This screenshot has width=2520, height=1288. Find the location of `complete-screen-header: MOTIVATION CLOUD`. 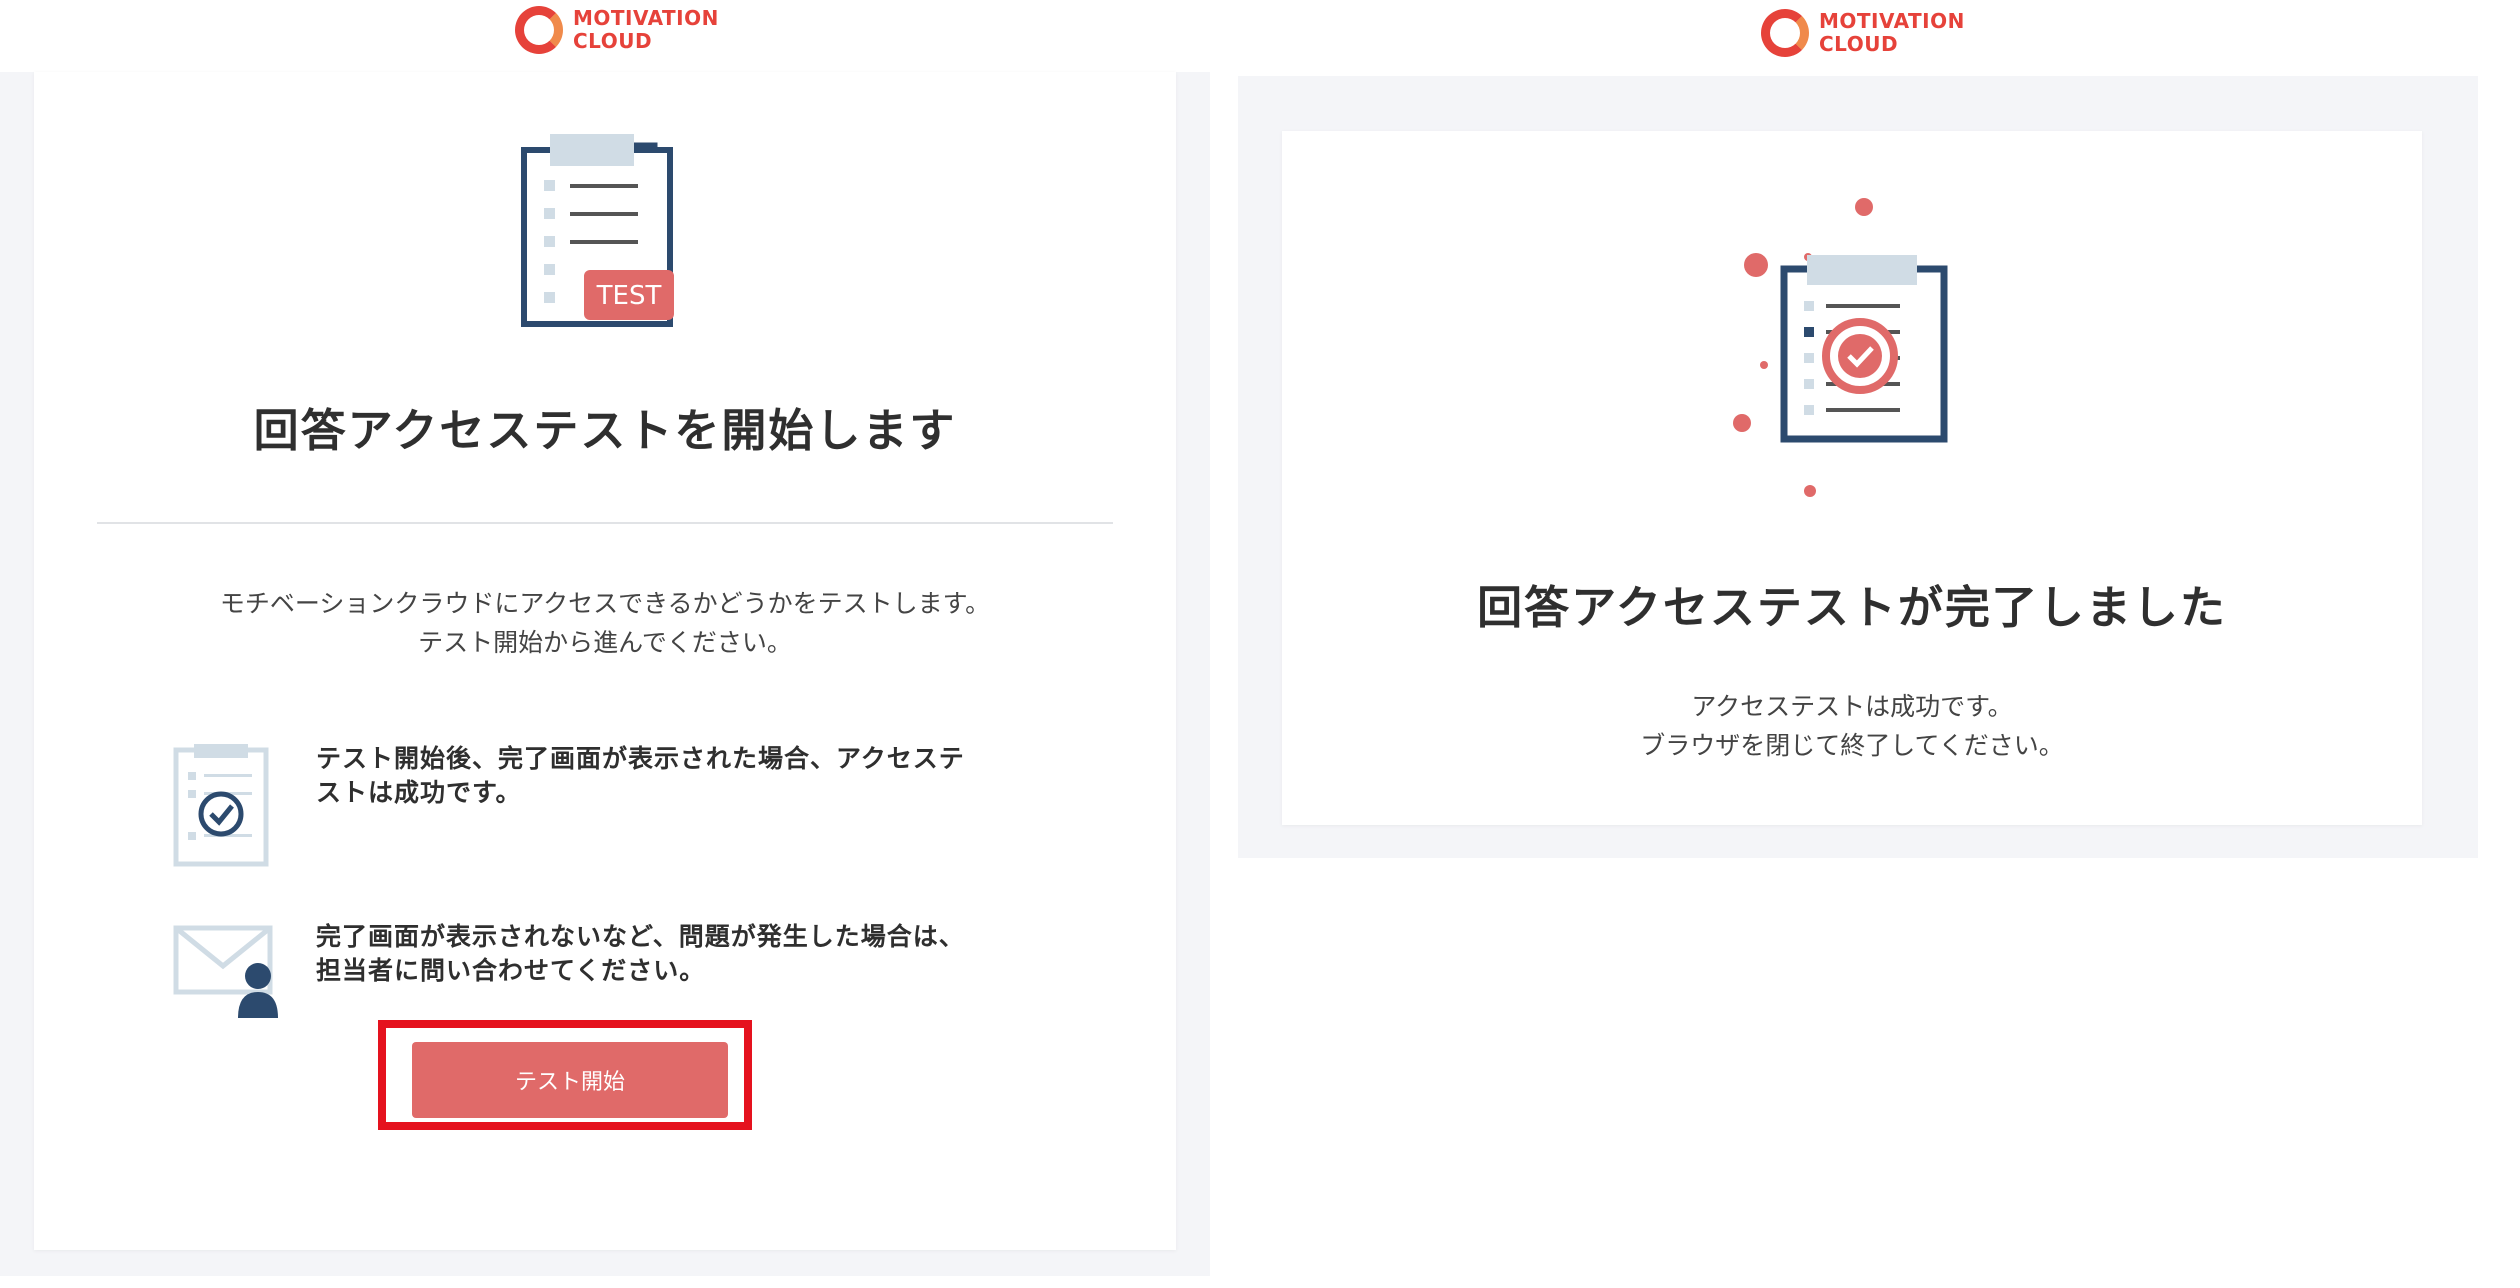

complete-screen-header: MOTIVATION CLOUD is located at coordinates (1858, 38).